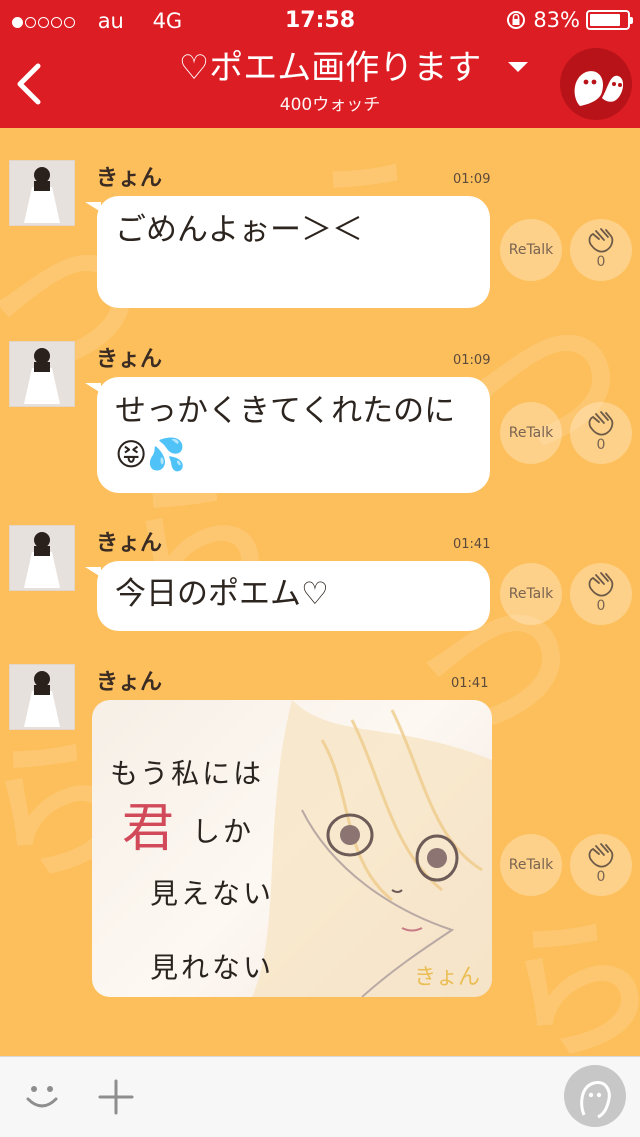 Image resolution: width=640 pixels, height=1137 pixels. I want to click on battery-fill, so click(605, 20).